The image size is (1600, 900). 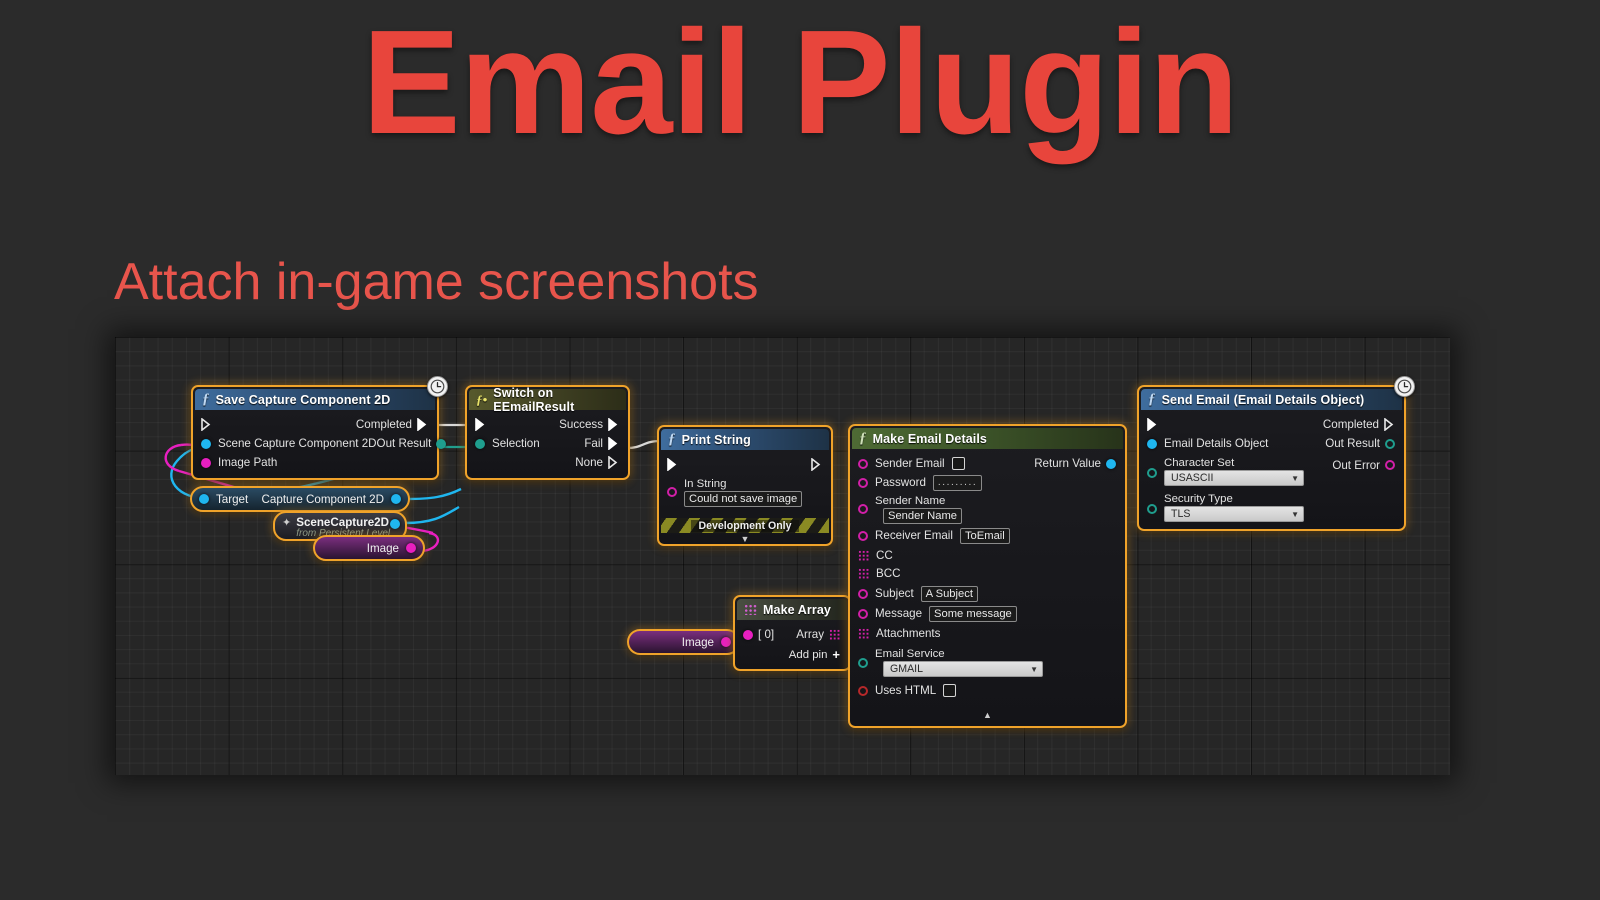 I want to click on pin-row: CC, so click(x=987, y=554).